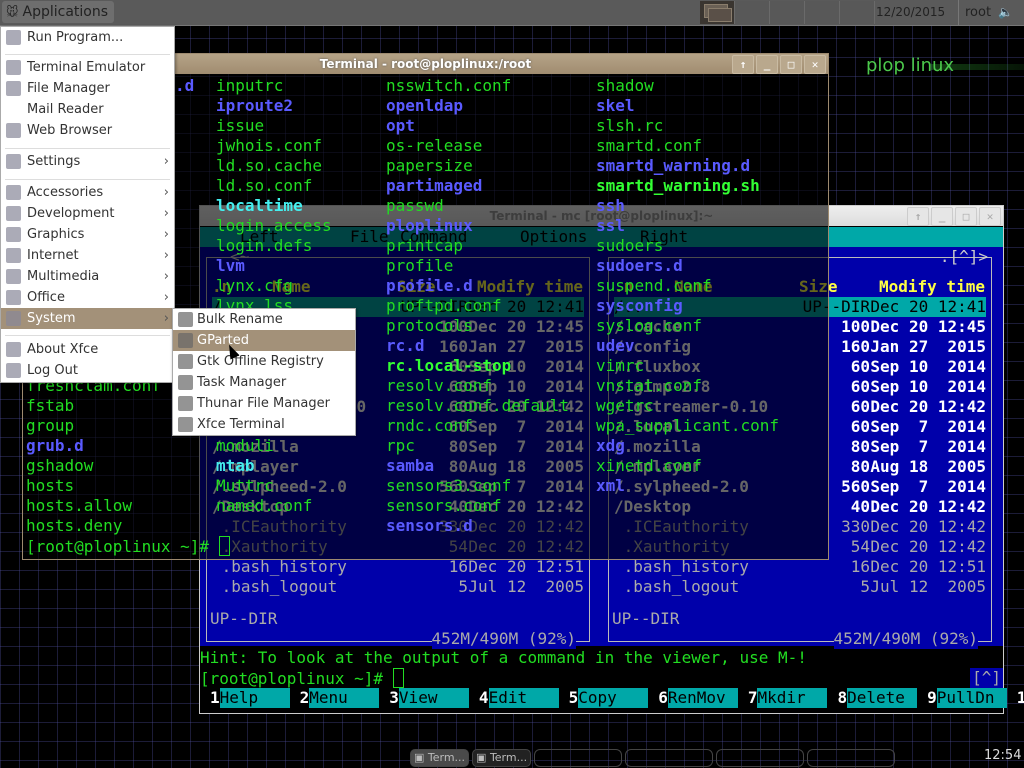 This screenshot has height=768, width=1024. What do you see at coordinates (264, 340) in the screenshot?
I see `submenu-item-gparted: GParted` at bounding box center [264, 340].